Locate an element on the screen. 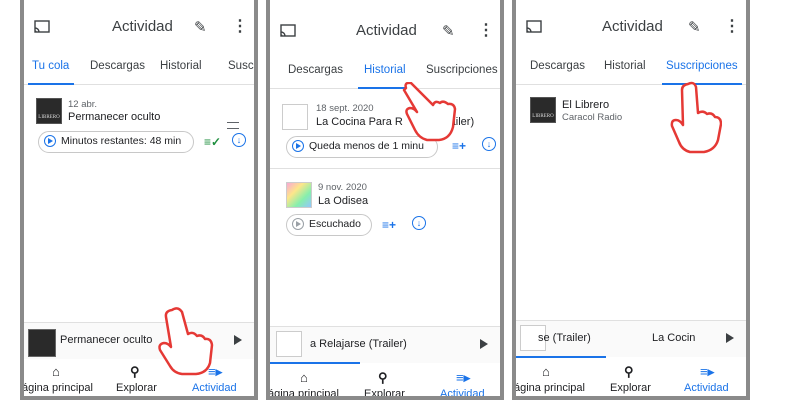 The width and height of the screenshot is (800, 400). episode-date: 9 nov. 2020 is located at coordinates (342, 187).